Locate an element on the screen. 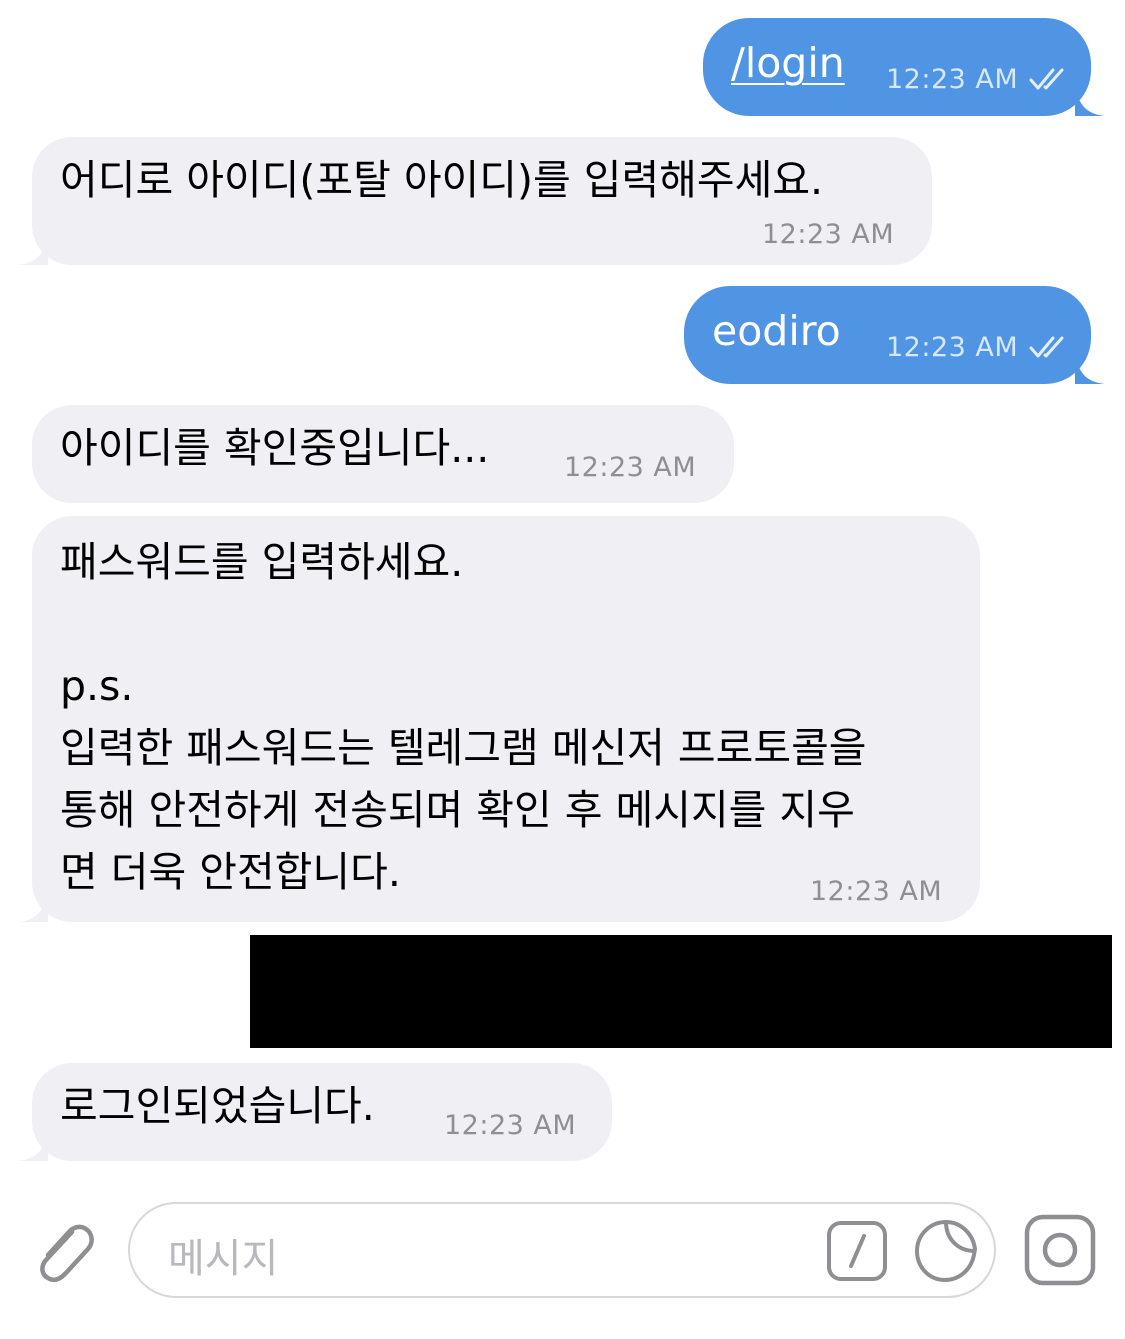  slash-command-icon is located at coordinates (857, 1251).